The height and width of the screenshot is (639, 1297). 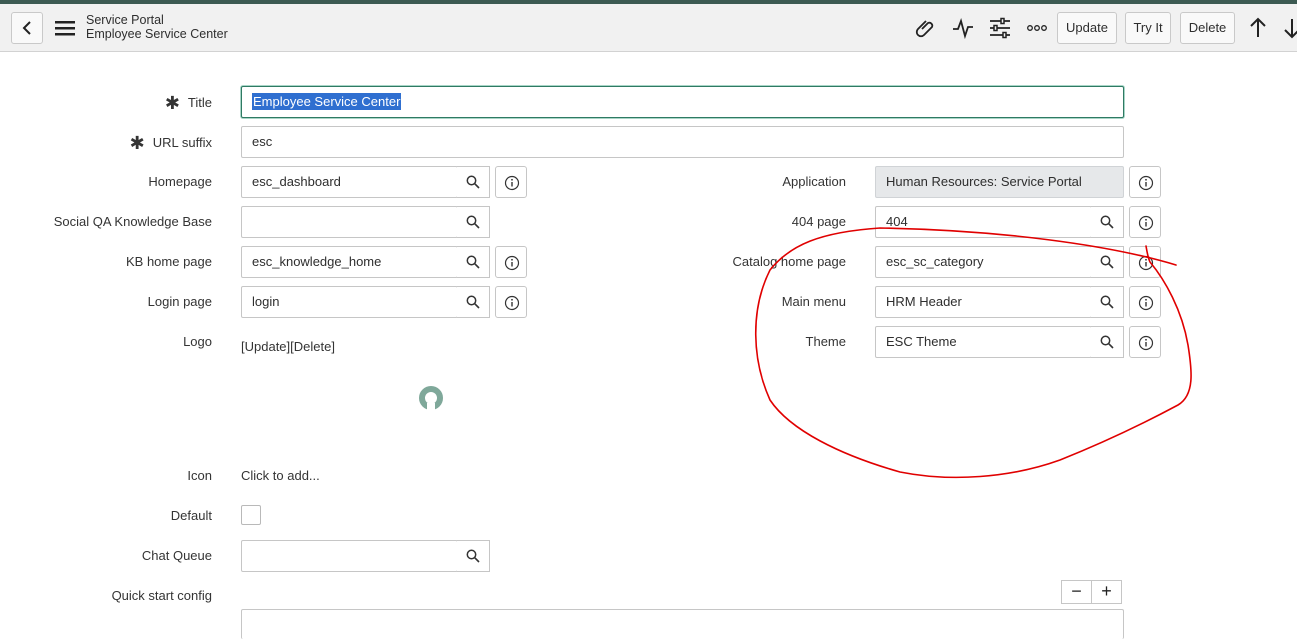 I want to click on record-table-name: Service Portal, so click(x=125, y=20).